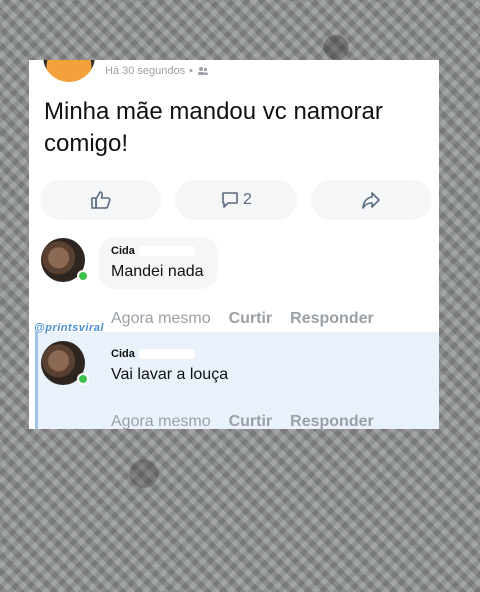  I want to click on post-header: Há 30 segundos •, so click(126, 71).